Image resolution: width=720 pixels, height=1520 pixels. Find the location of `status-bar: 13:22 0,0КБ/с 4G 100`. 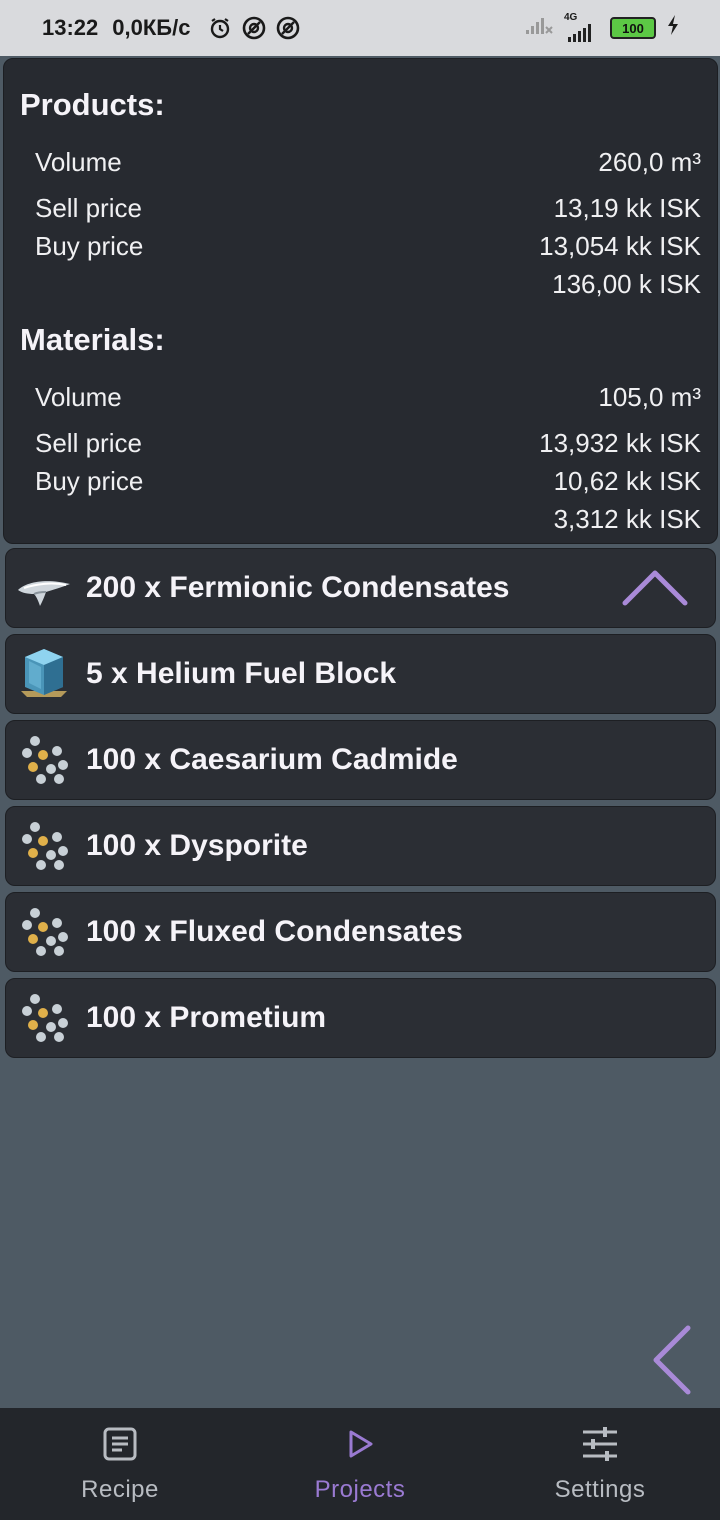

status-bar: 13:22 0,0КБ/с 4G 100 is located at coordinates (360, 28).